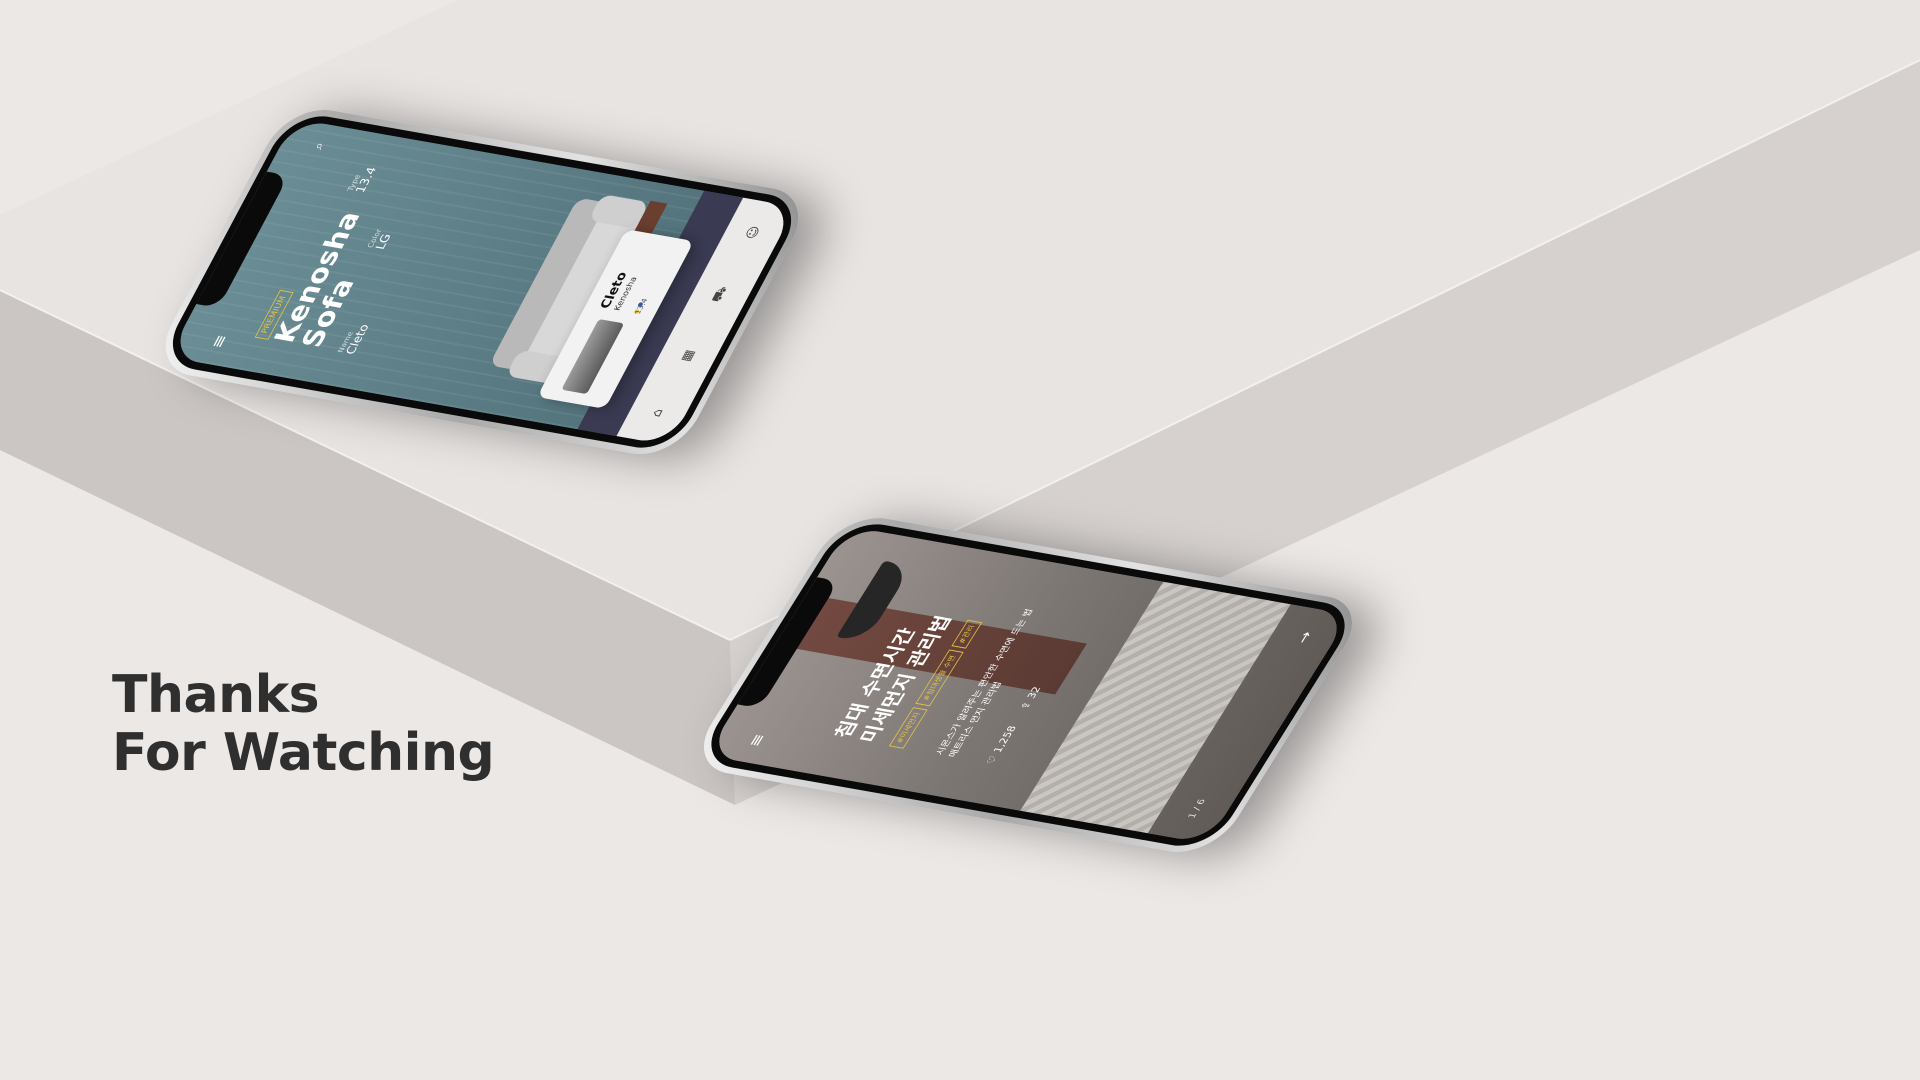 The height and width of the screenshot is (1080, 1920). I want to click on tab-home-icon: ⌂, so click(658, 413).